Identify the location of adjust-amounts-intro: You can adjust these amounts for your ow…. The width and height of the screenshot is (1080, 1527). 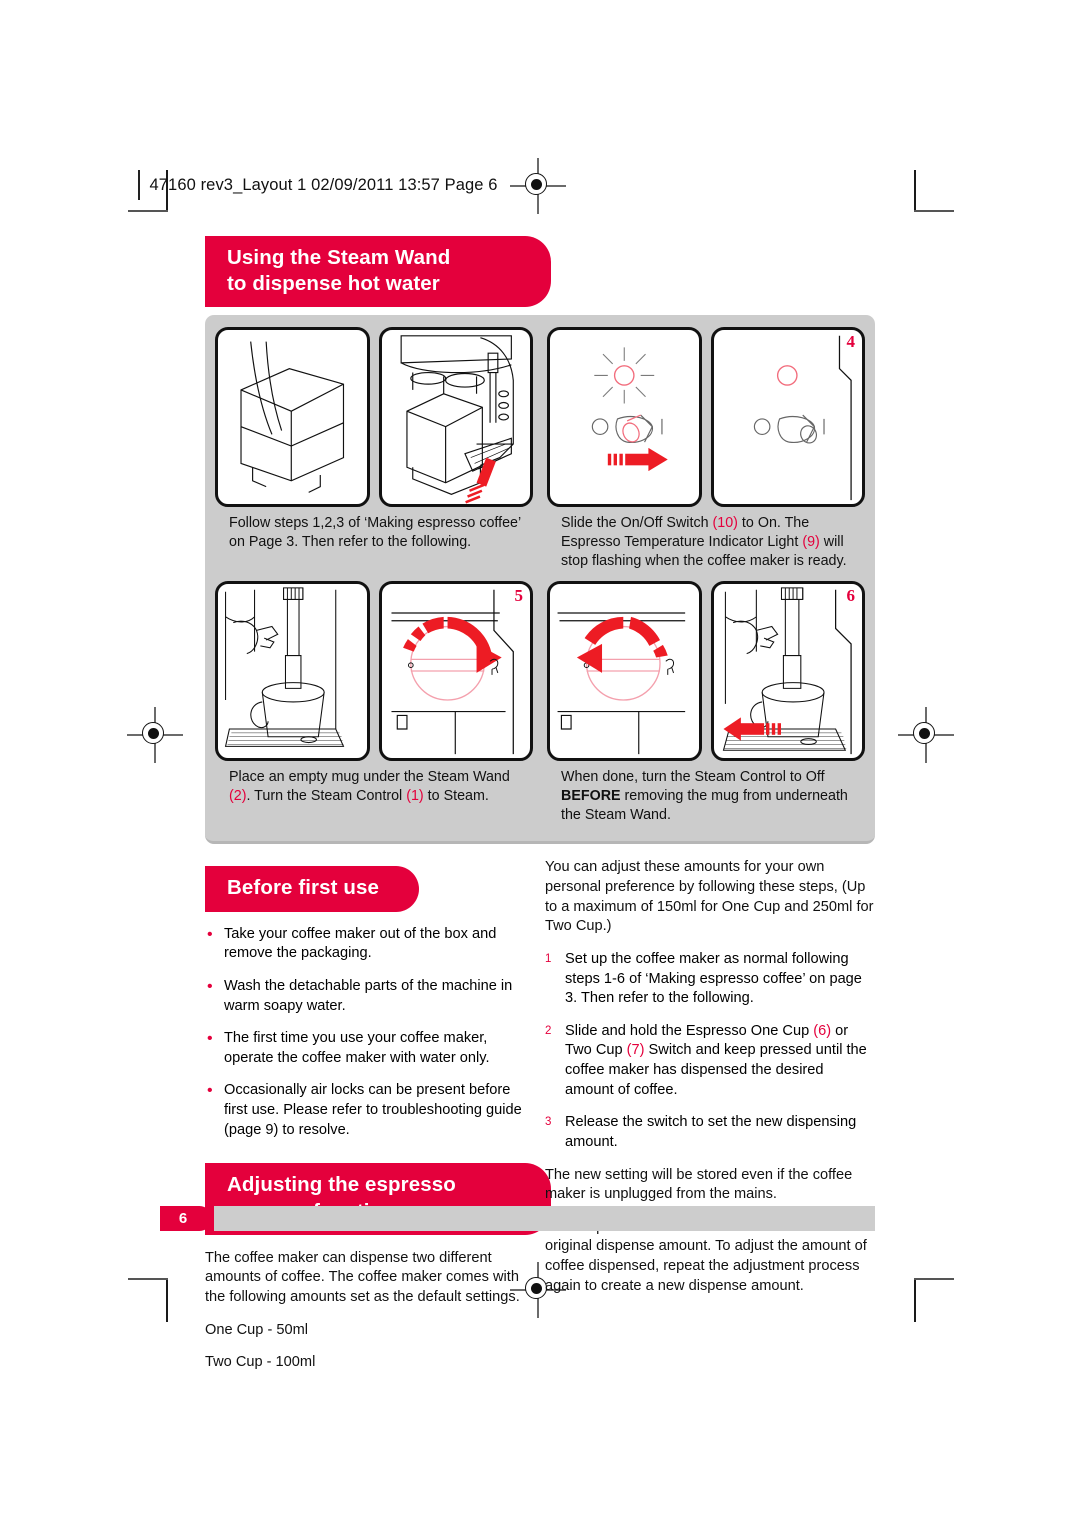
(709, 897).